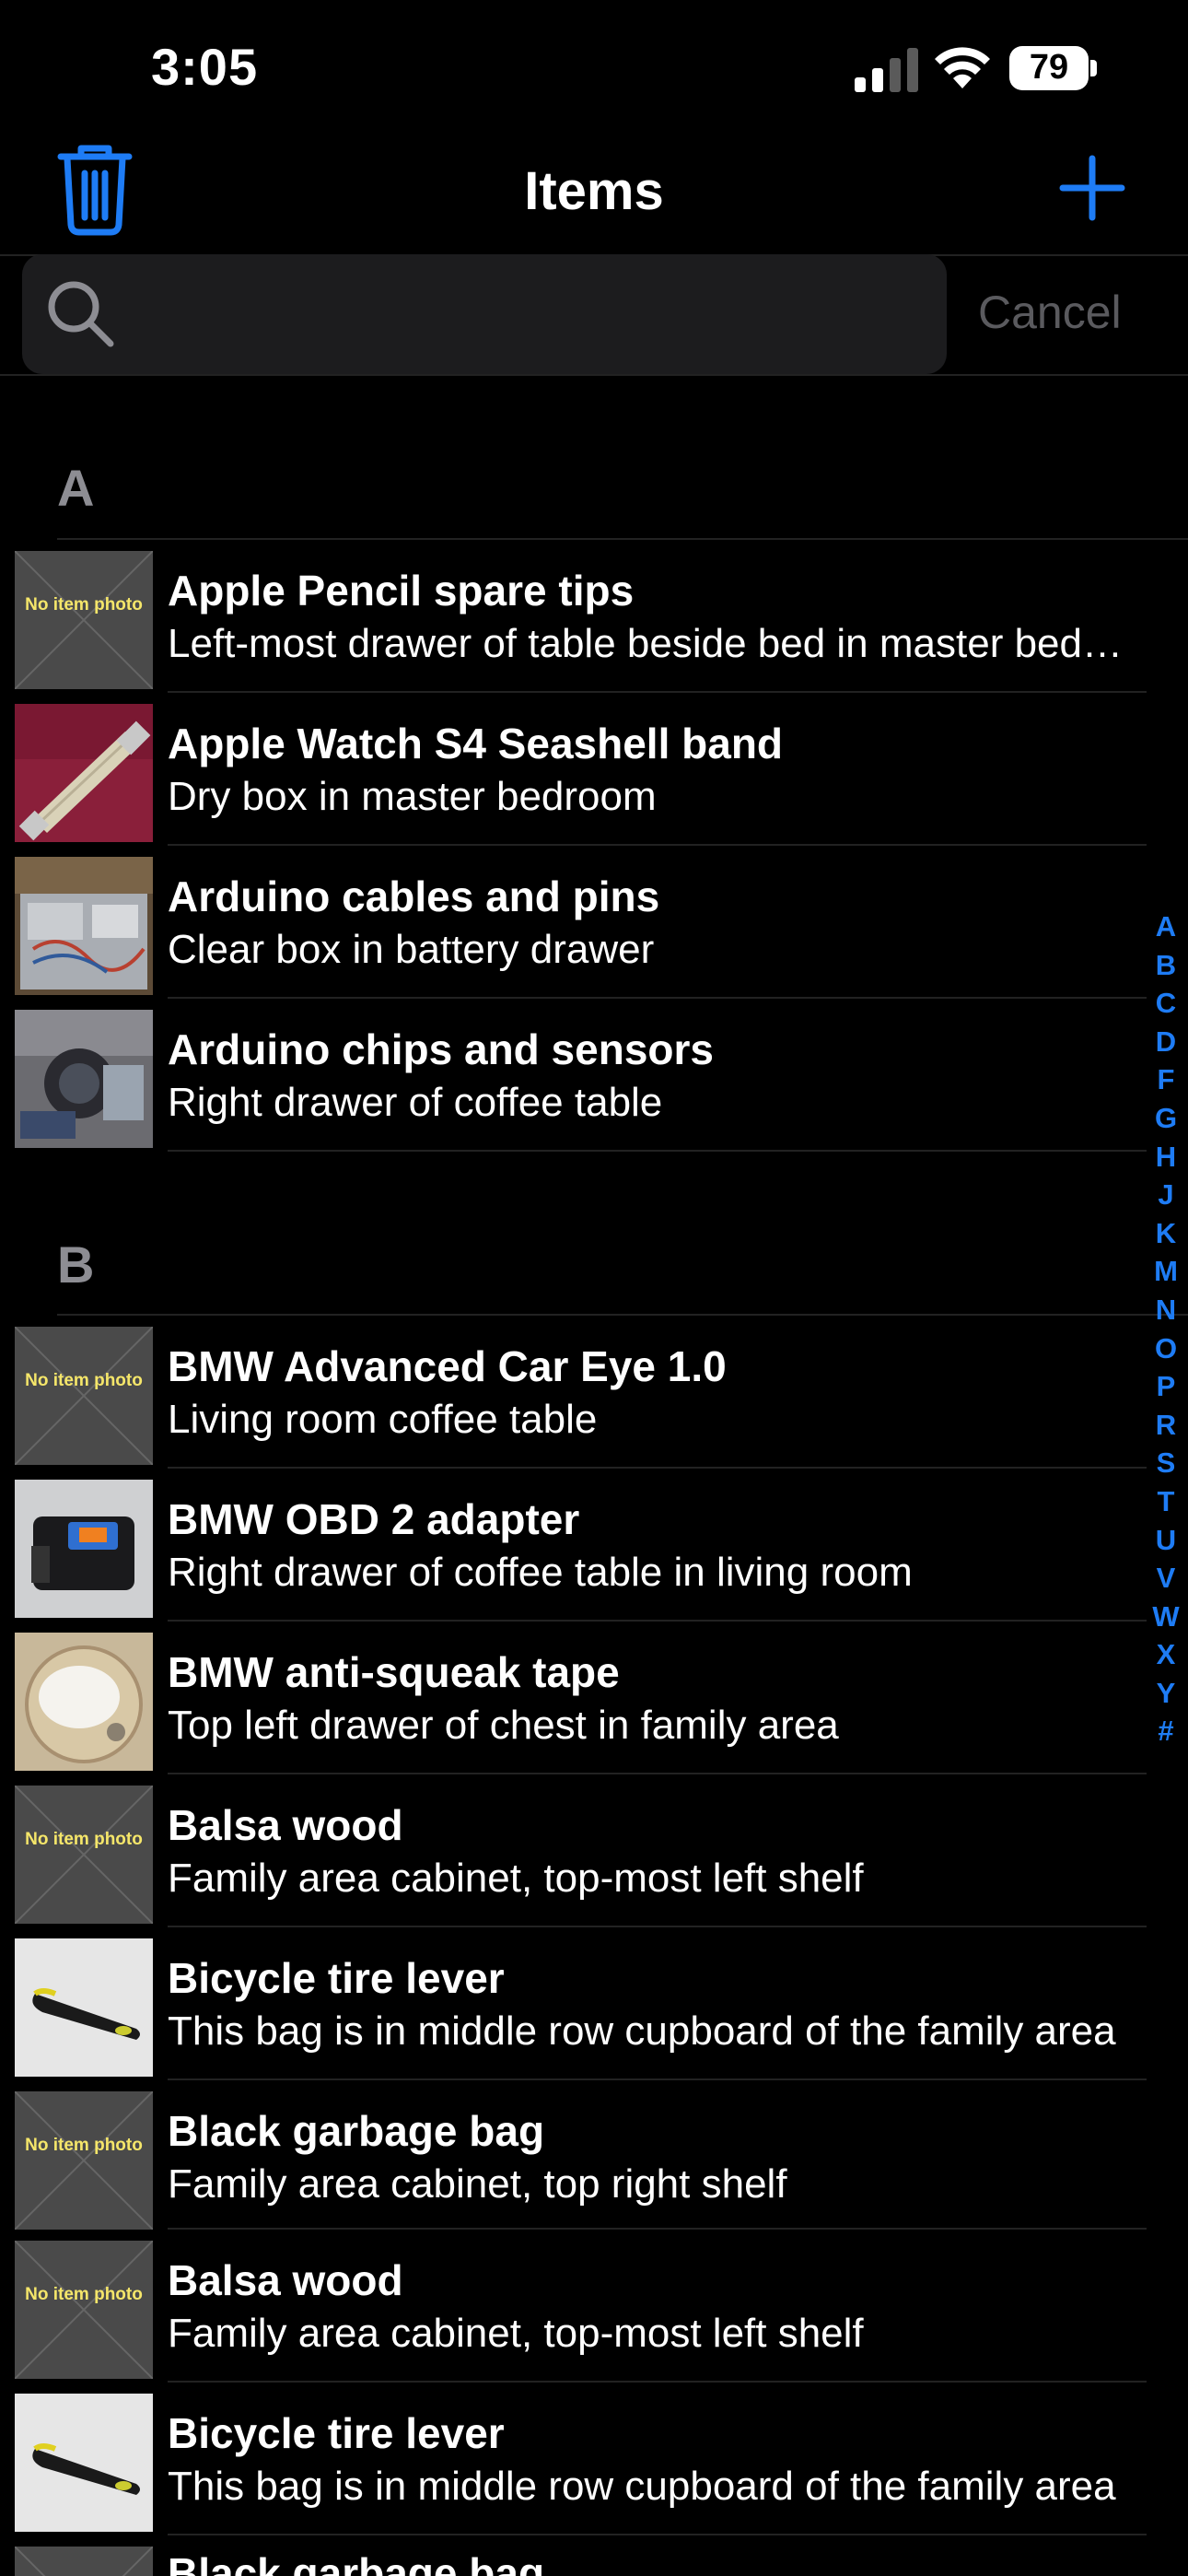 The width and height of the screenshot is (1188, 2576). I want to click on item-location: Clear box in battery drawer, so click(411, 949).